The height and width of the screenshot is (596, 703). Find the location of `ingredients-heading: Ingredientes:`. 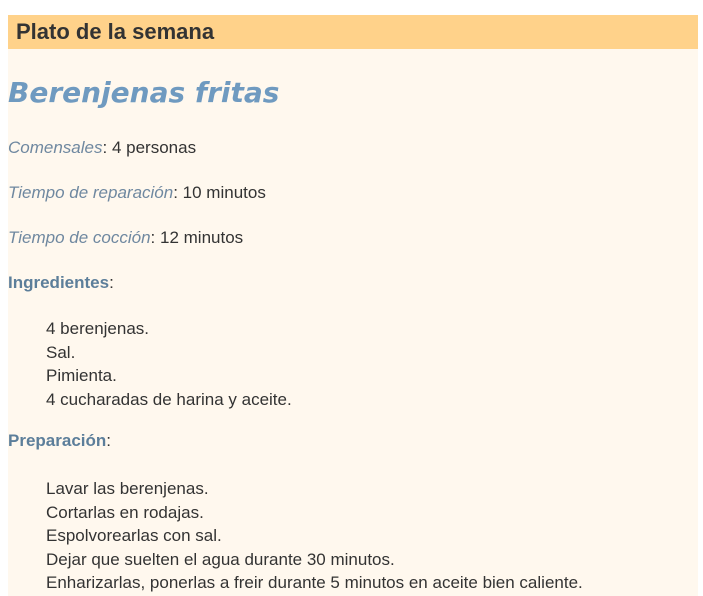

ingredients-heading: Ingredientes: is located at coordinates (61, 283).